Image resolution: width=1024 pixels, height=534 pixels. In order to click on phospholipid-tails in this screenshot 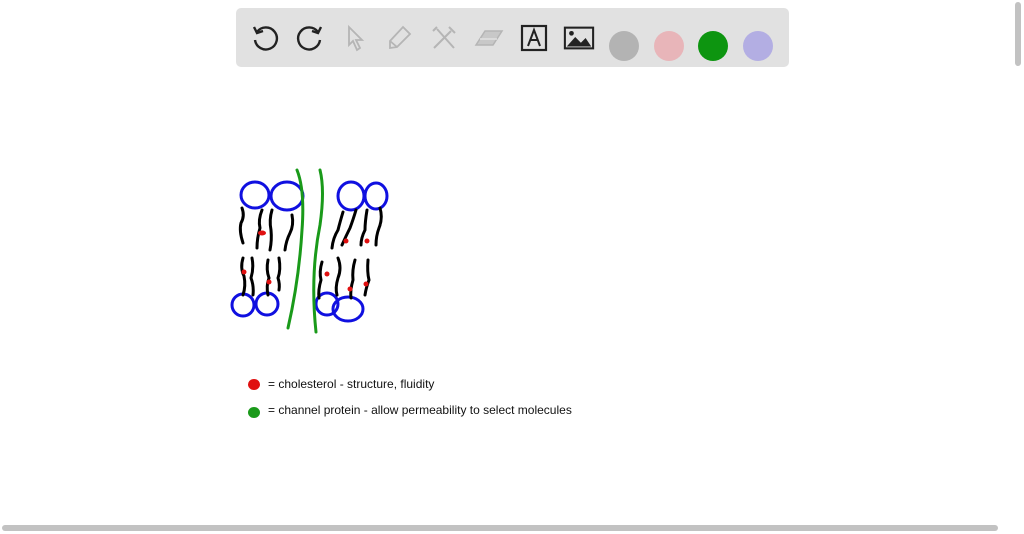, I will do `click(310, 253)`.